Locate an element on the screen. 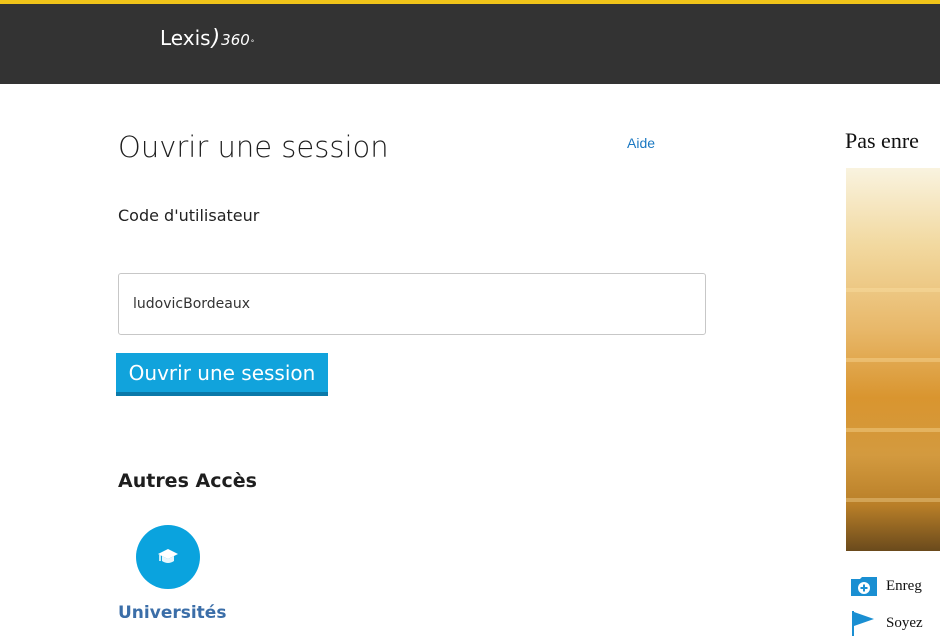 The width and height of the screenshot is (940, 640). logo-number: 360 is located at coordinates (235, 40).